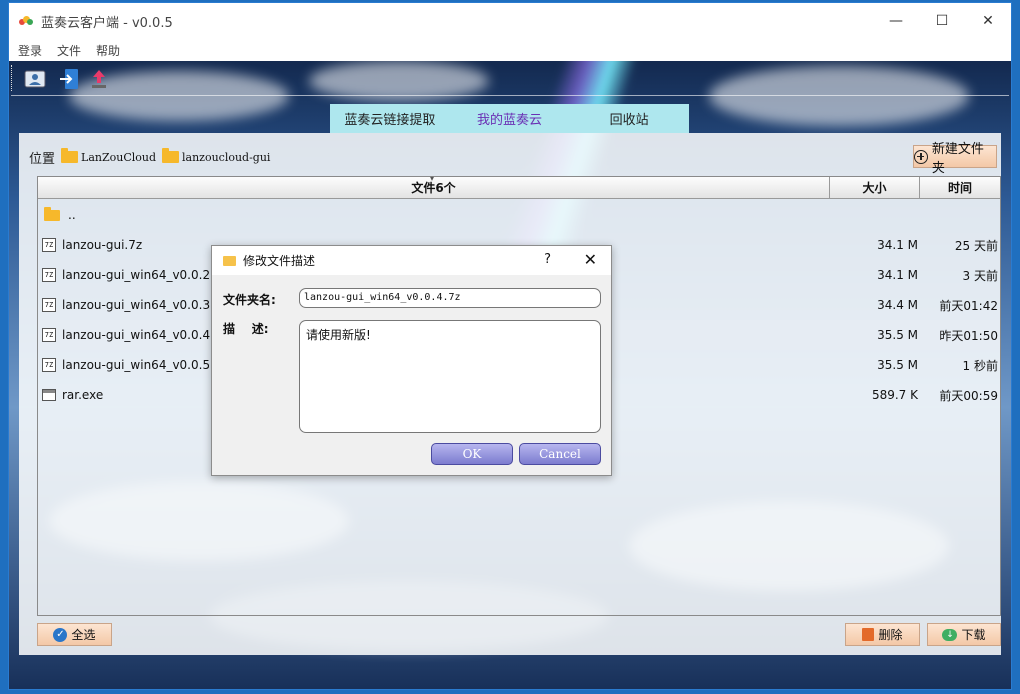  What do you see at coordinates (450, 298) in the screenshot?
I see `filename-field: lanzou-gui_win64_v0.0.4.7z` at bounding box center [450, 298].